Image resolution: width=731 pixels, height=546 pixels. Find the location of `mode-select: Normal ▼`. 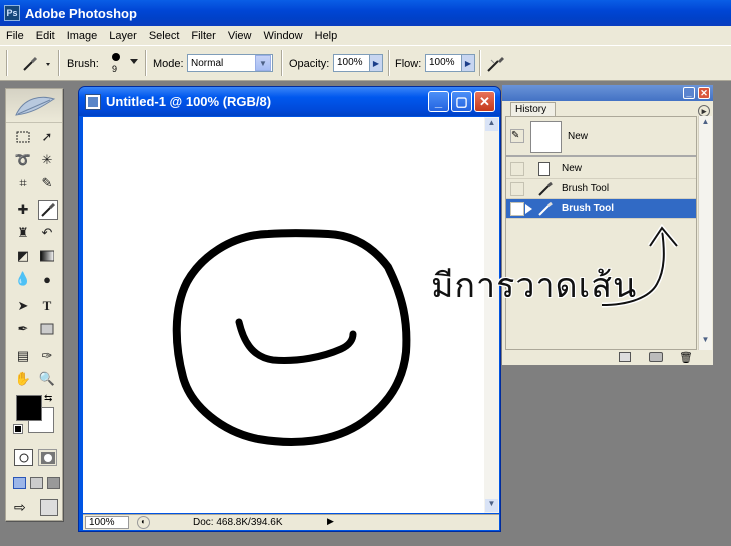

mode-select: Normal ▼ is located at coordinates (230, 63).